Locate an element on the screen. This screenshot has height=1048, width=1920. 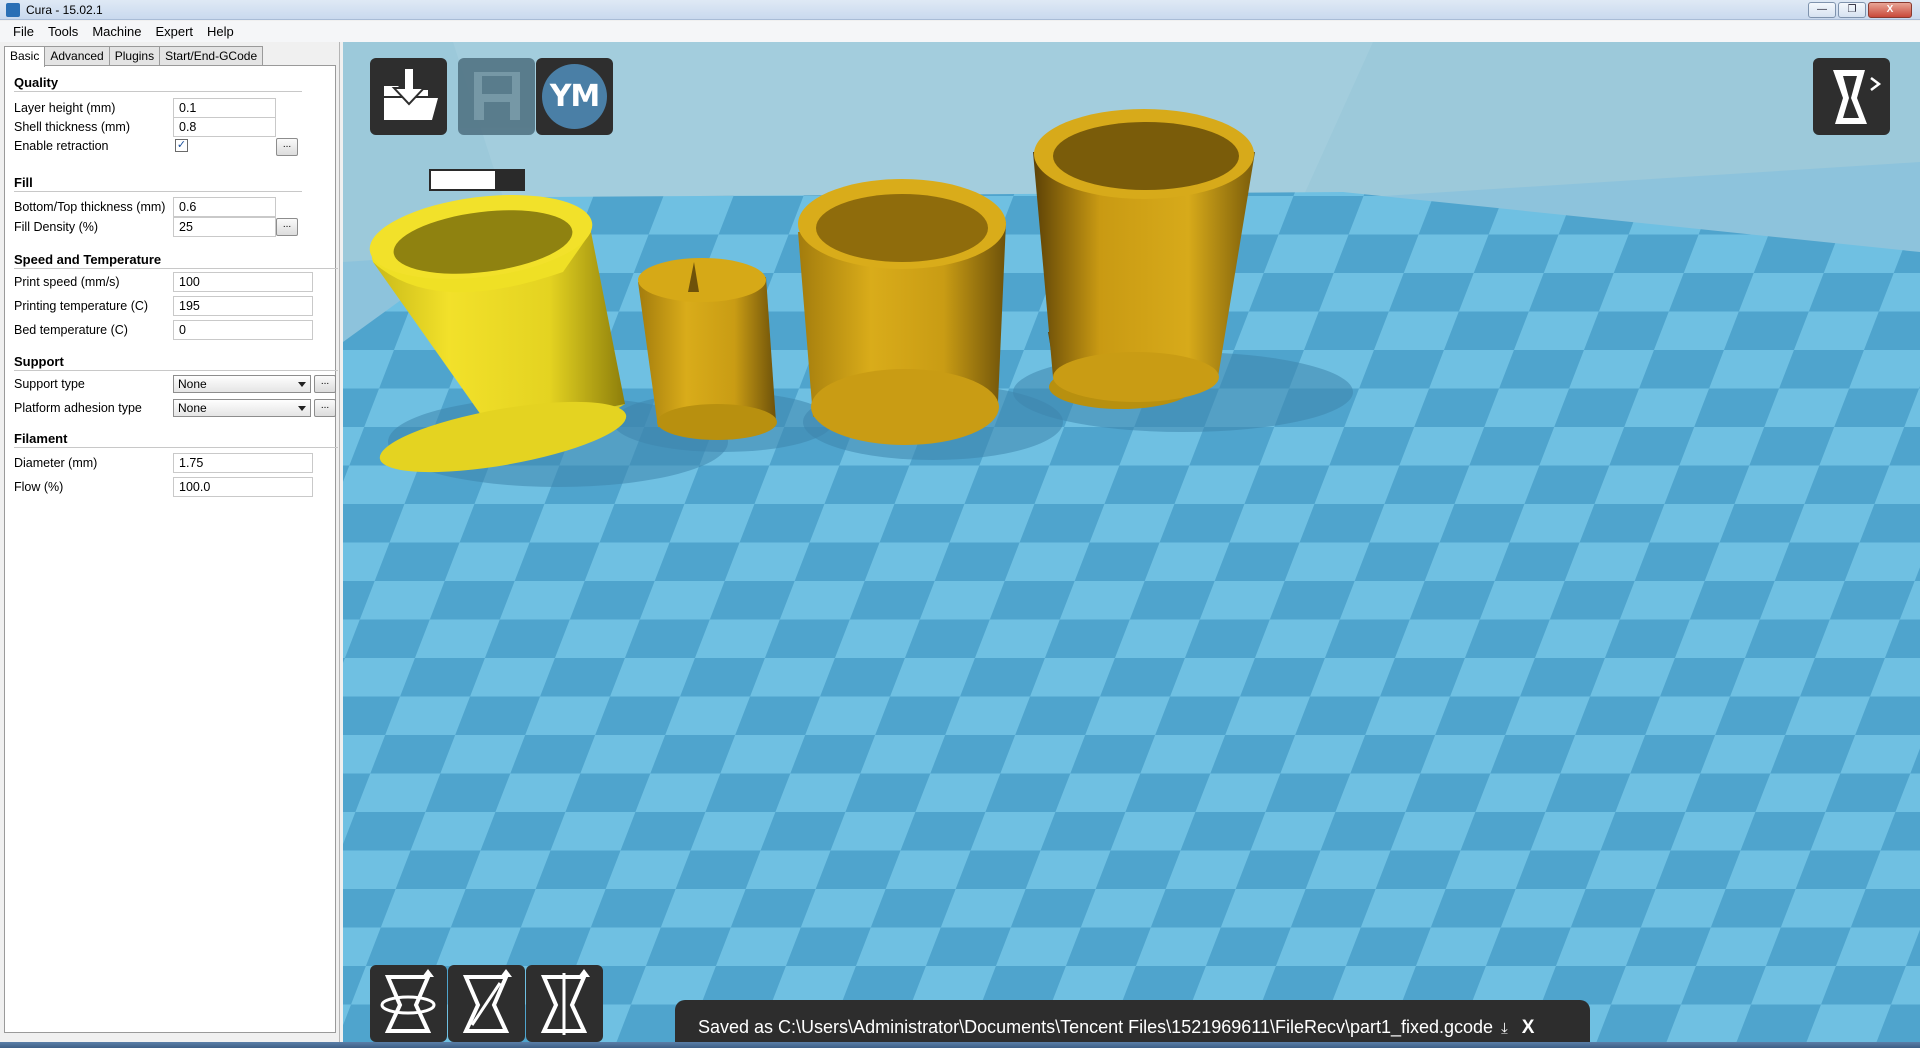
tab-plugins: Plugins is located at coordinates (134, 56).